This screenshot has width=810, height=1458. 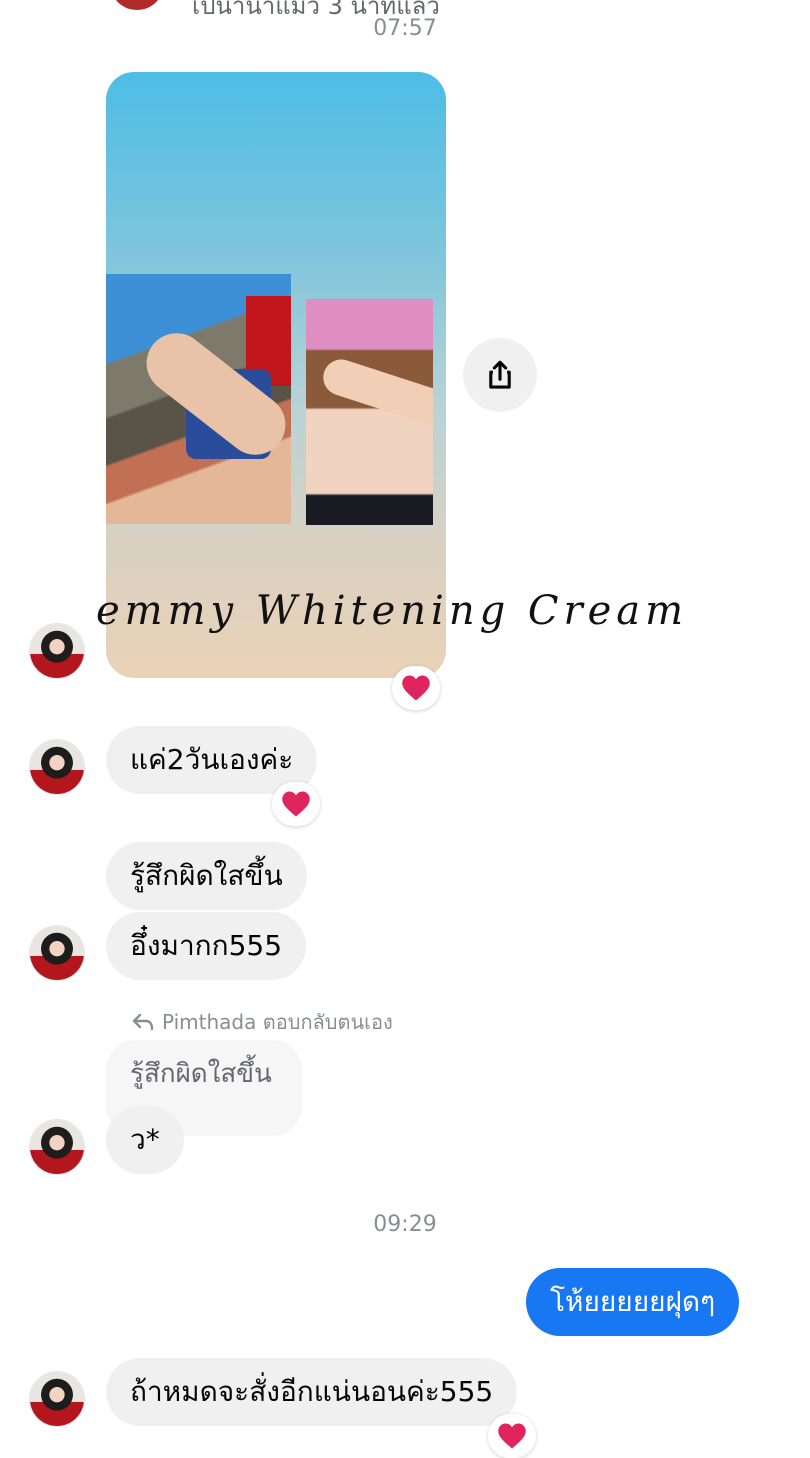 What do you see at coordinates (206, 876) in the screenshot?
I see `message-bubble: รู้สึกผิดใสขึ้น` at bounding box center [206, 876].